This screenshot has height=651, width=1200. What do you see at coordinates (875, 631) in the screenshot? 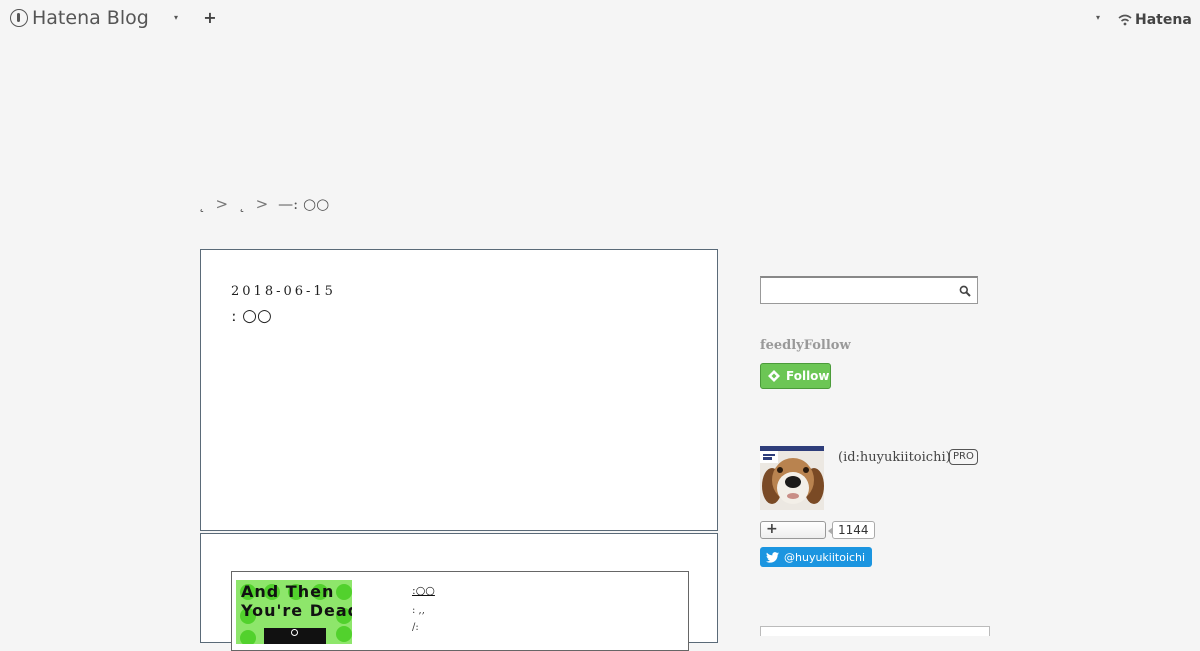
I see `sidebar-module-edge` at bounding box center [875, 631].